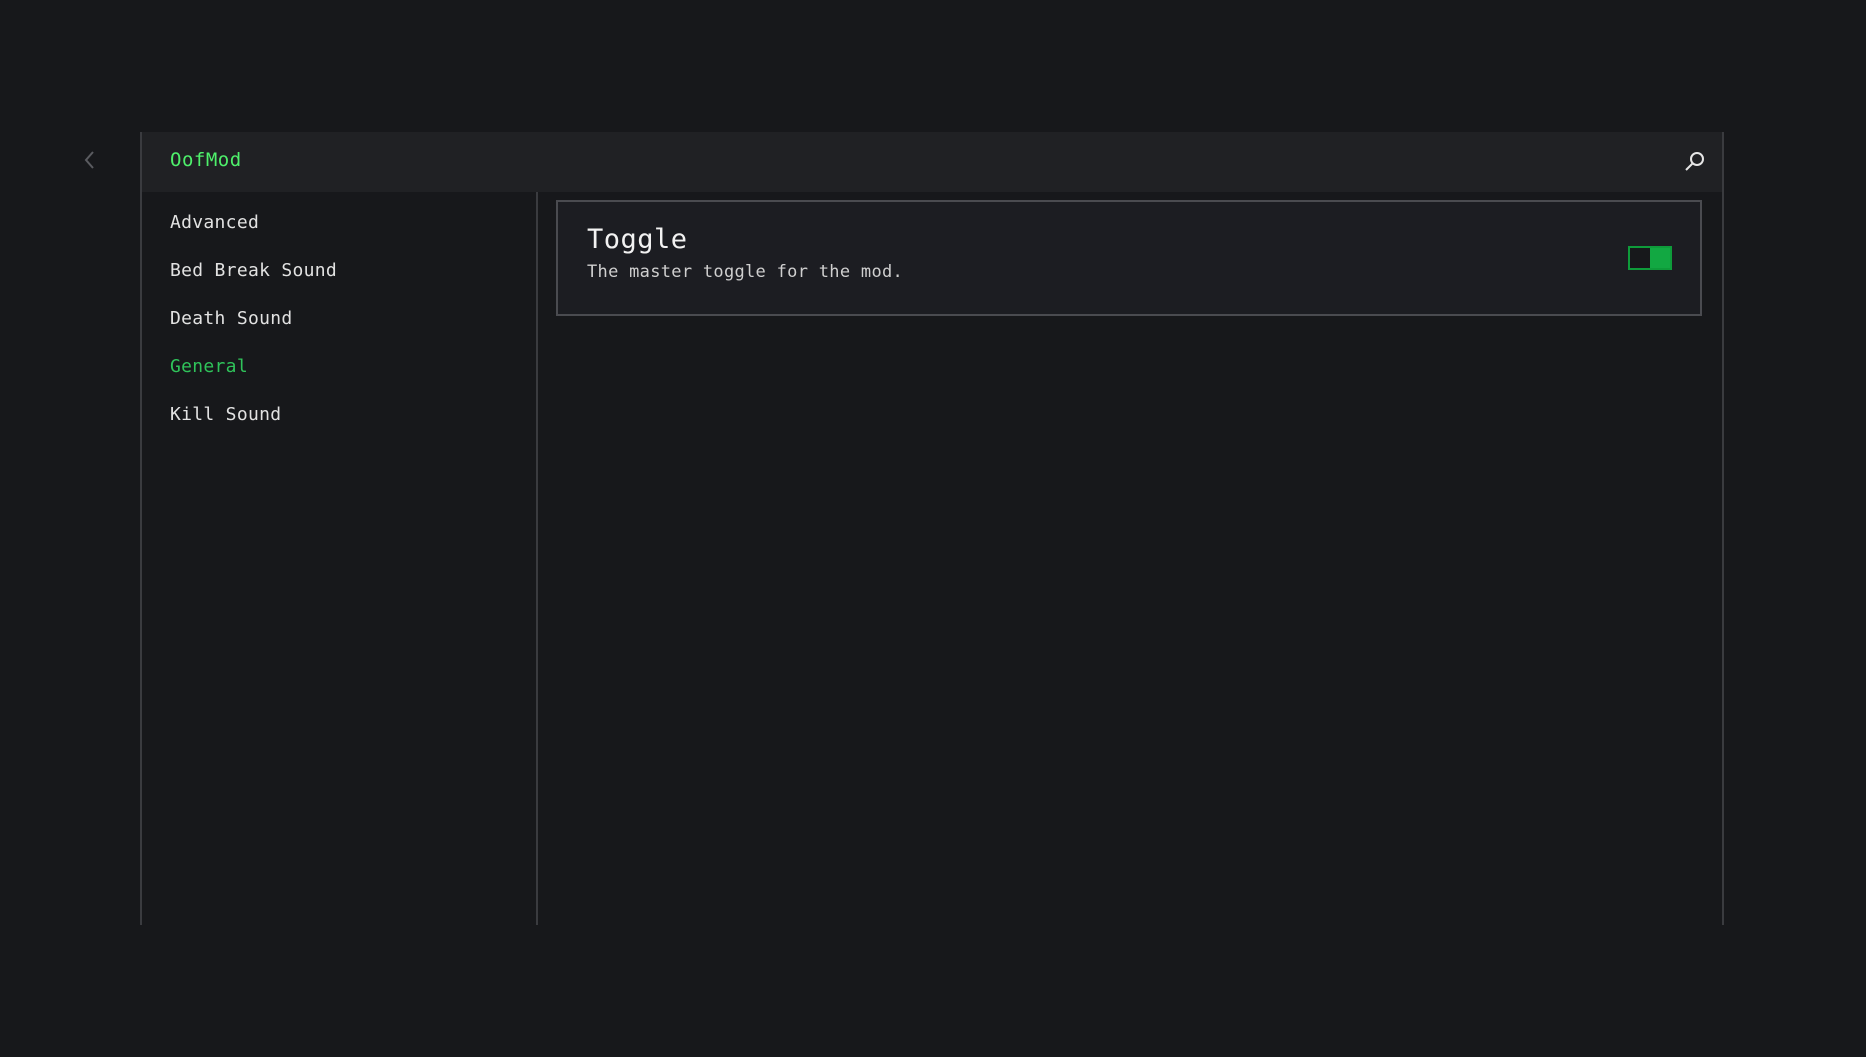 The height and width of the screenshot is (1057, 1866). What do you see at coordinates (253, 270) in the screenshot?
I see `sidebar-item-bed-break-sound: Bed Break Sound` at bounding box center [253, 270].